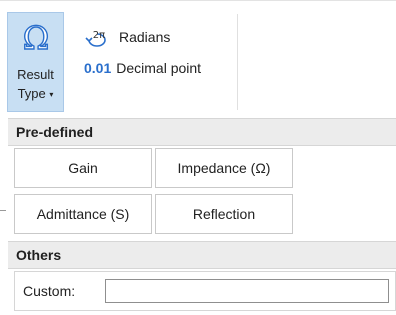 This screenshot has width=396, height=315. I want to click on result-type-label-line2: Type ▾, so click(35, 94).